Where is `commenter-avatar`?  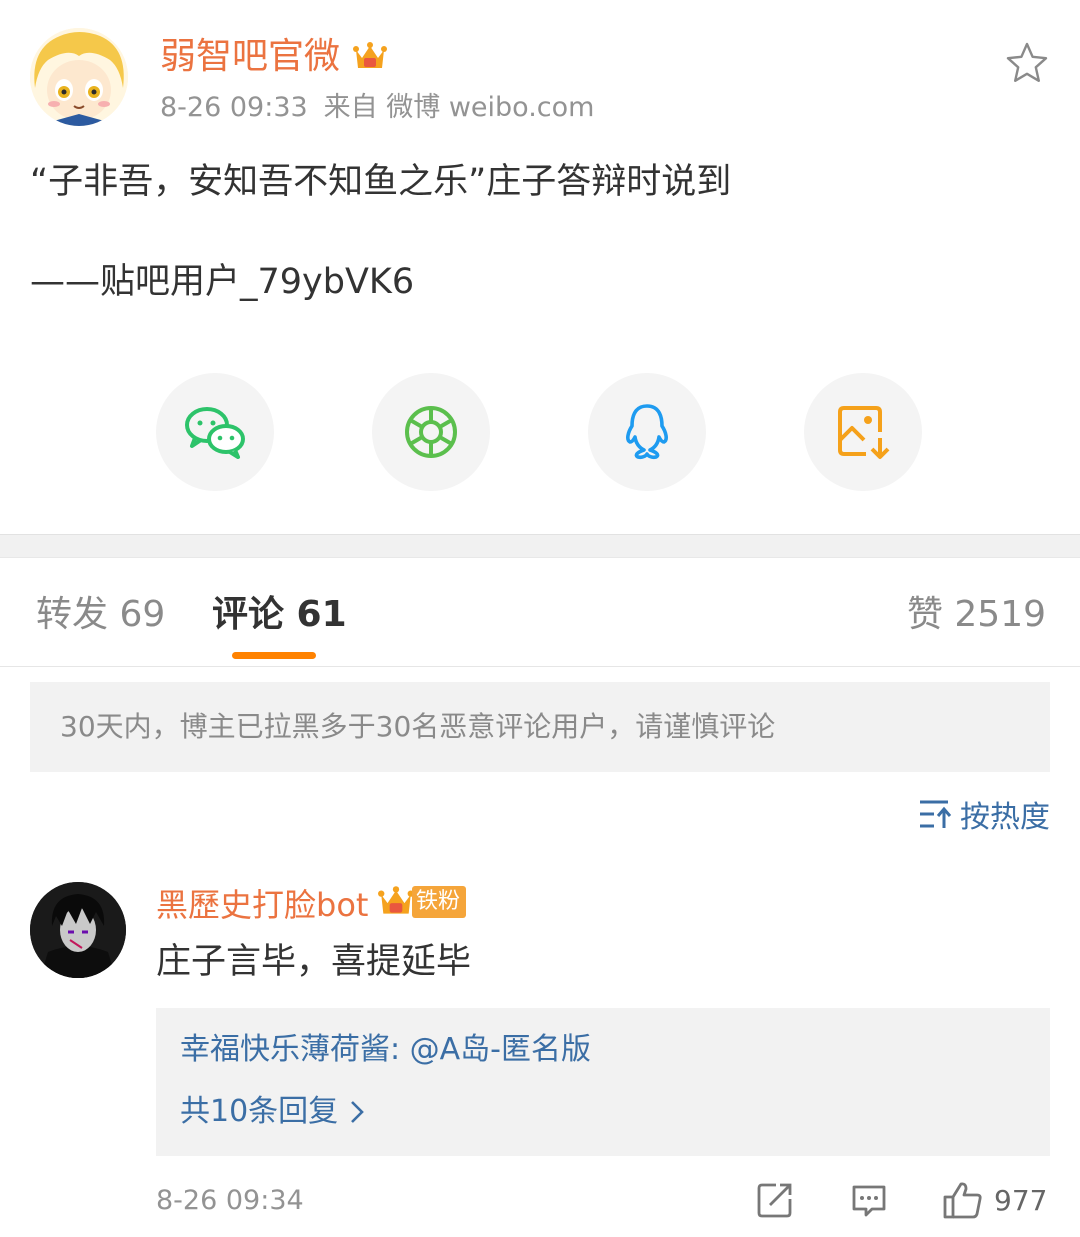 commenter-avatar is located at coordinates (78, 930).